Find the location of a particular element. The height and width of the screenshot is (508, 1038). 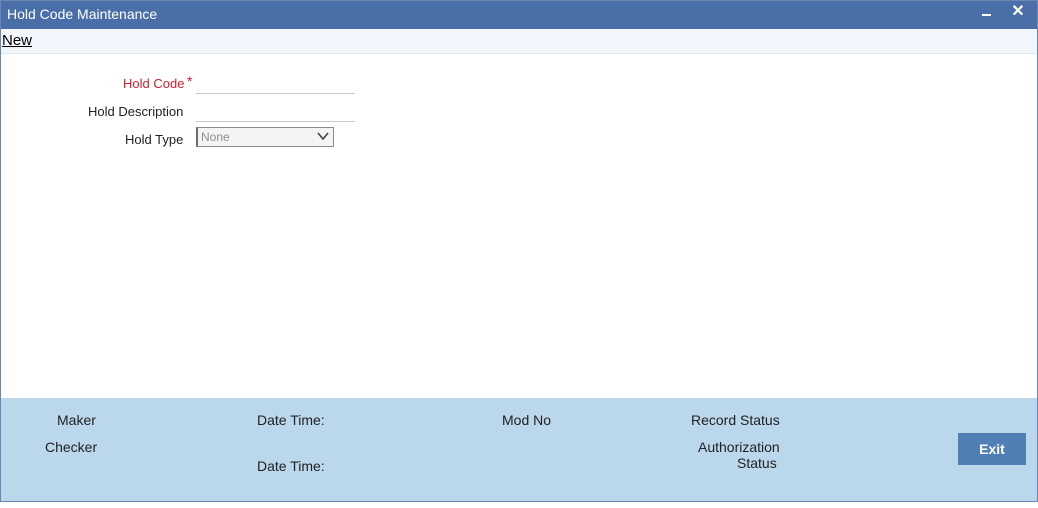

record-status-label: Record Status is located at coordinates (735, 420).